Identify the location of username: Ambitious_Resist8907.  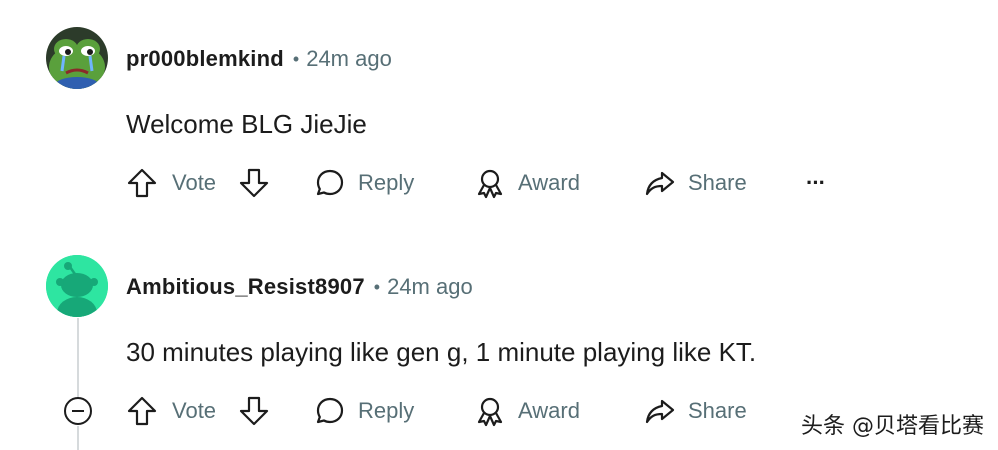
(245, 287).